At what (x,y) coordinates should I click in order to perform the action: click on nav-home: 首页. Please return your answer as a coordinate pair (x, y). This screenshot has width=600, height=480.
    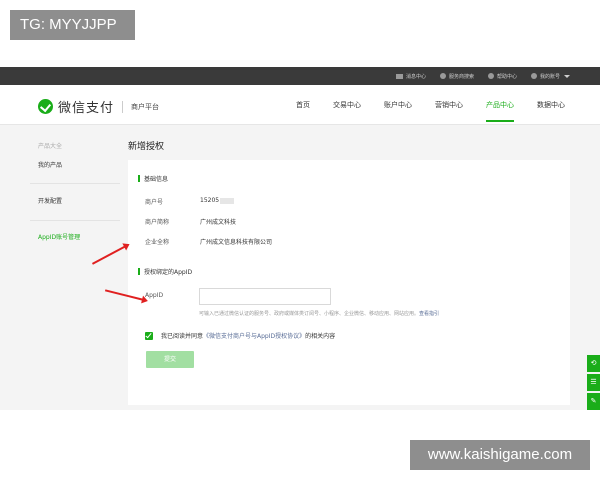
    Looking at the image, I should click on (303, 105).